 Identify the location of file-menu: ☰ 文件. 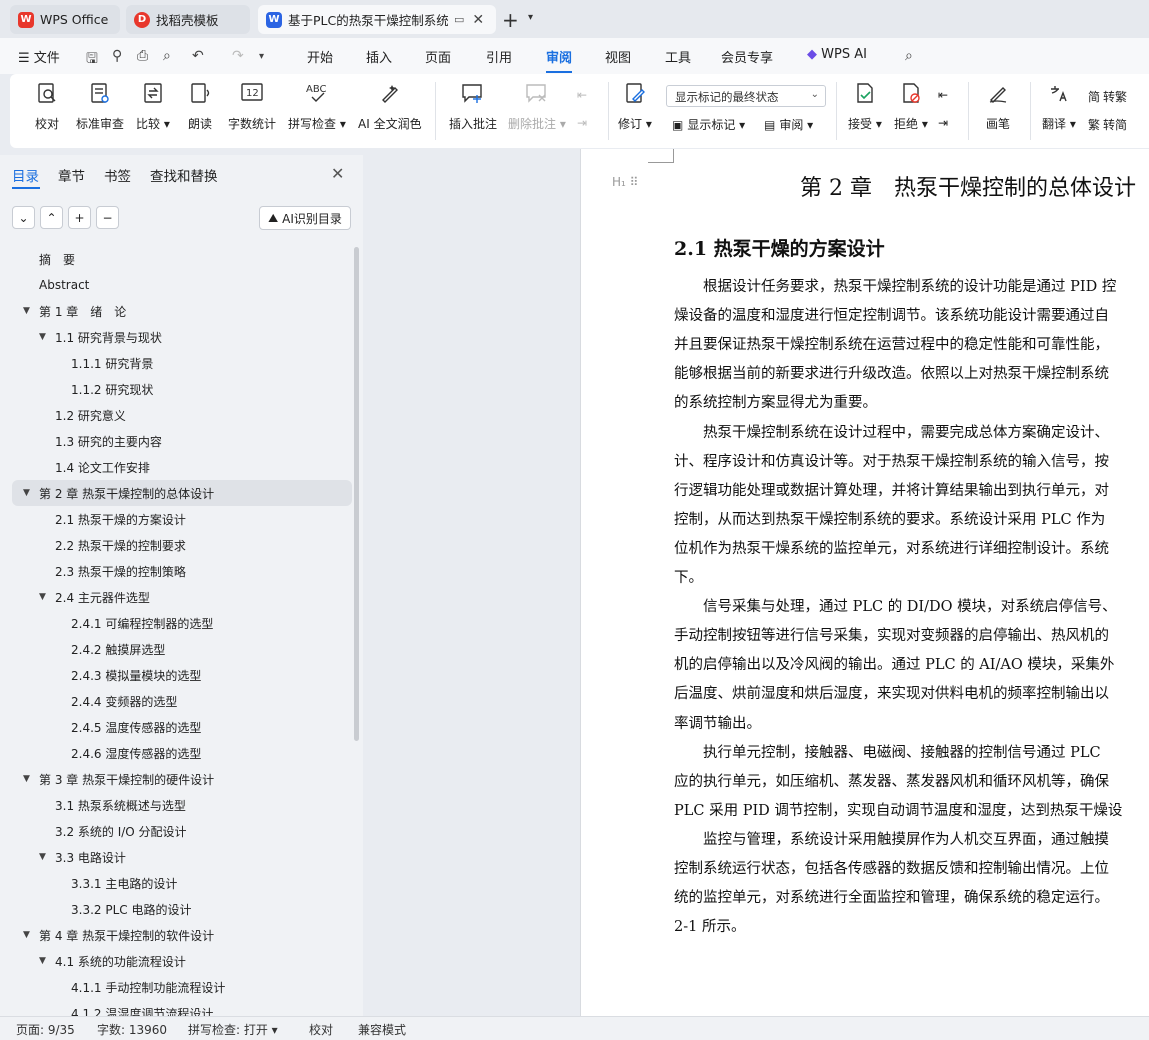
(39, 56).